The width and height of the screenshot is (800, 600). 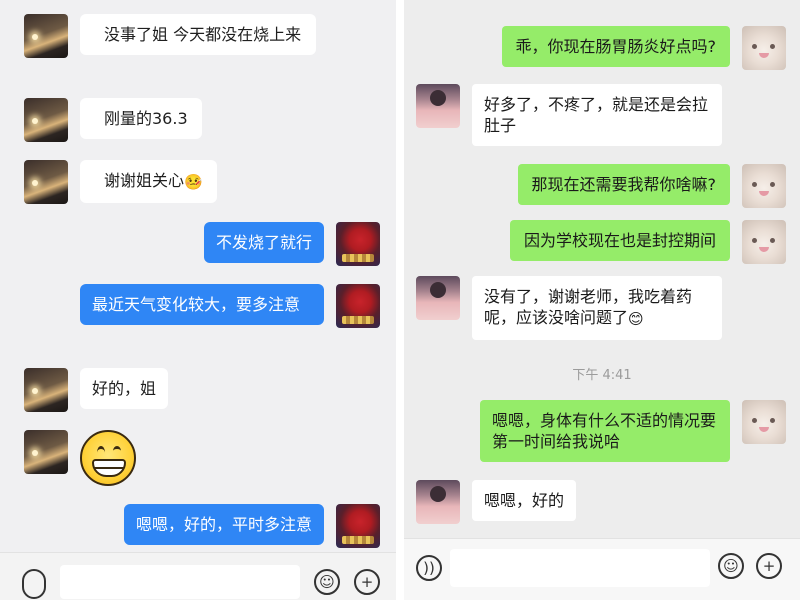 What do you see at coordinates (619, 240) in the screenshot?
I see `message-bubble: 因为学校现在也是封控期间` at bounding box center [619, 240].